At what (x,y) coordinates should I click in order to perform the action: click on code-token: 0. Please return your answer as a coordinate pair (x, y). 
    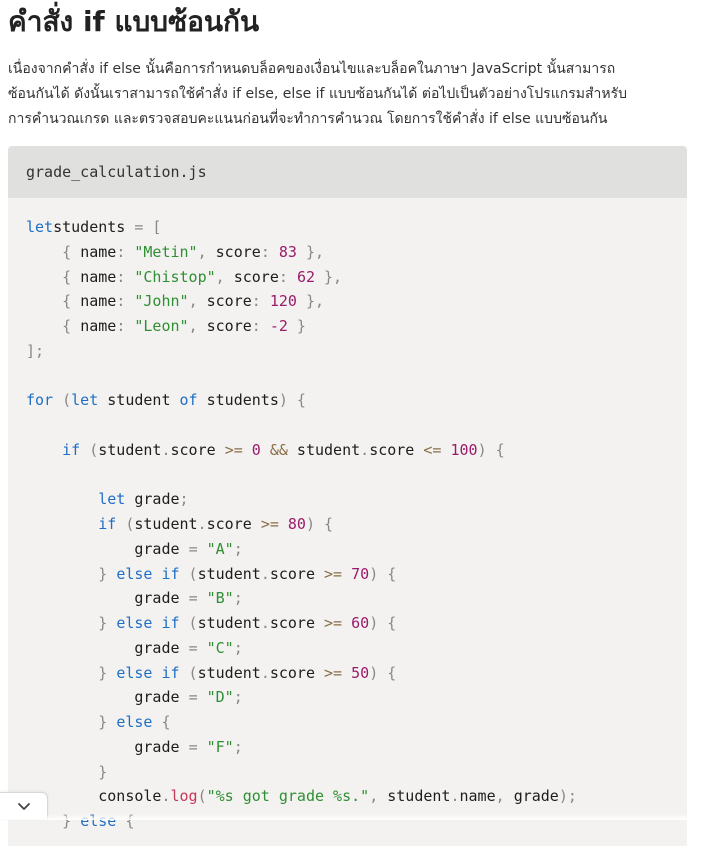
    Looking at the image, I should click on (256, 449).